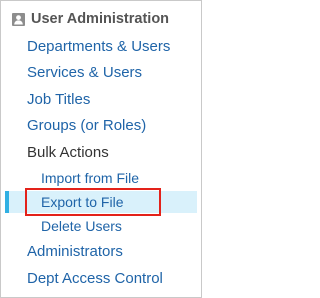  I want to click on panel-title: User Administration, so click(100, 19).